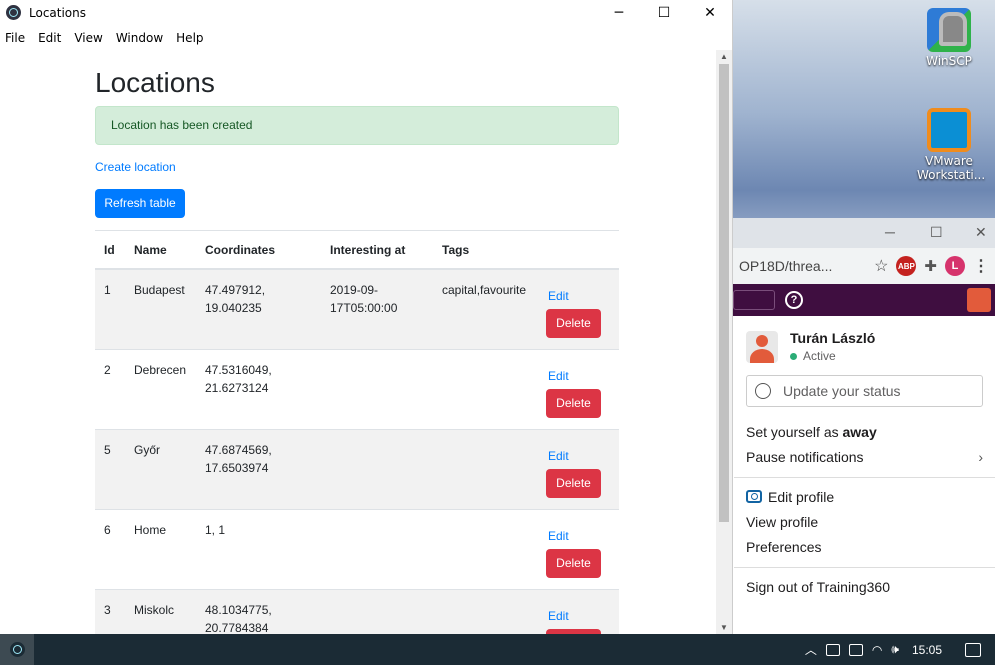 This screenshot has width=995, height=665. Describe the element at coordinates (160, 549) in the screenshot. I see `cell-name: Home` at that location.